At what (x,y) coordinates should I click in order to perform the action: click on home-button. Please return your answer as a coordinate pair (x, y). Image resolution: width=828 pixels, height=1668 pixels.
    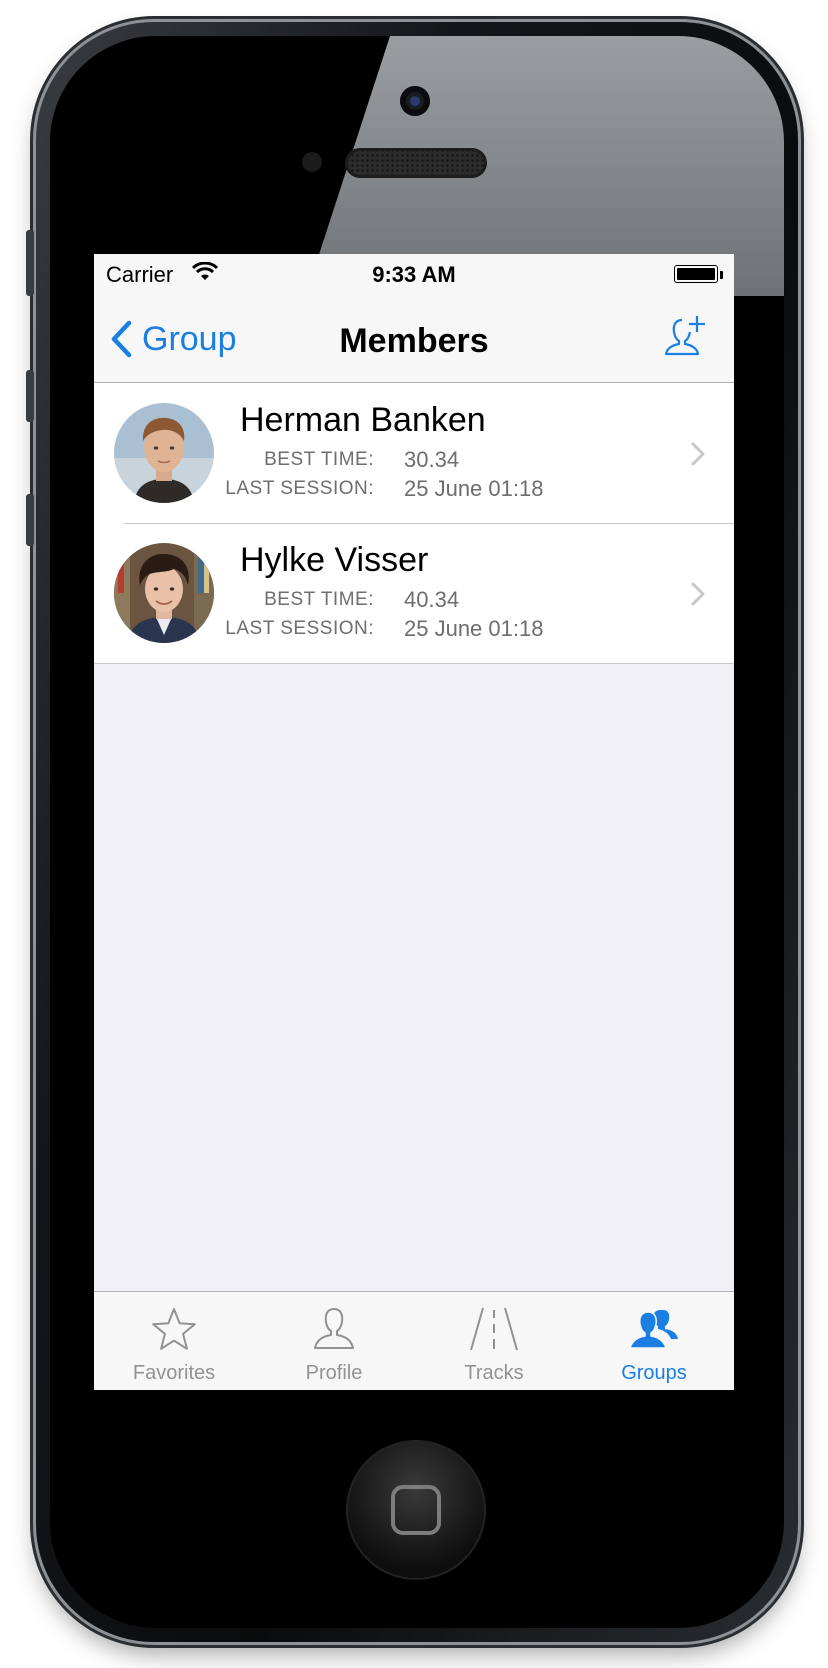
    Looking at the image, I should click on (416, 1510).